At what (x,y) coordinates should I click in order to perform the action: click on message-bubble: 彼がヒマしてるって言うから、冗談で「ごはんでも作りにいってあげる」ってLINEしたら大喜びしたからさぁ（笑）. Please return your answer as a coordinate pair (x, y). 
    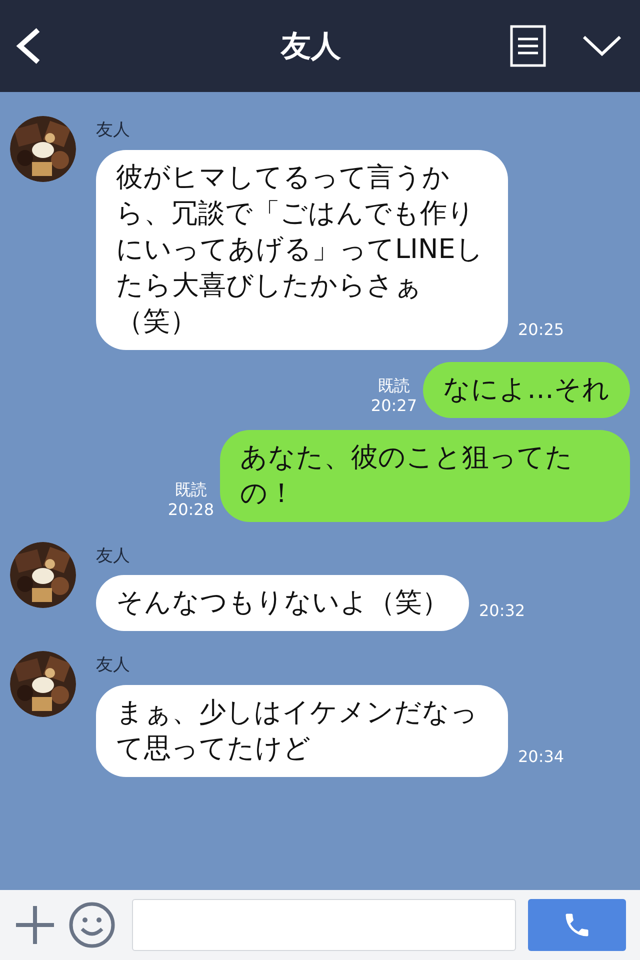
    Looking at the image, I should click on (302, 250).